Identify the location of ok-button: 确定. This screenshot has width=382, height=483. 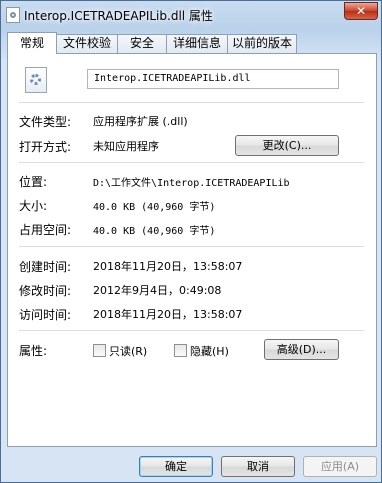
(176, 466).